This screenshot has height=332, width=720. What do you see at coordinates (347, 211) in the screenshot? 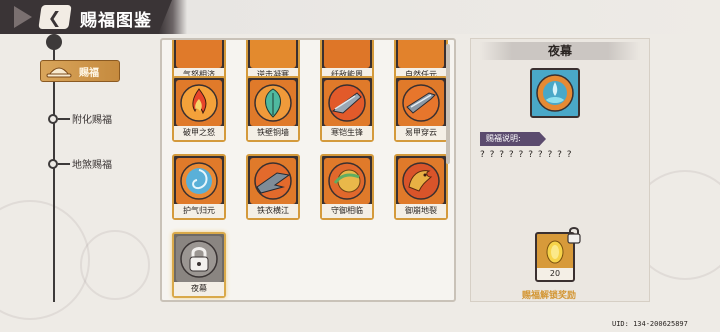
I see `blessing-label: 守御相临` at bounding box center [347, 211].